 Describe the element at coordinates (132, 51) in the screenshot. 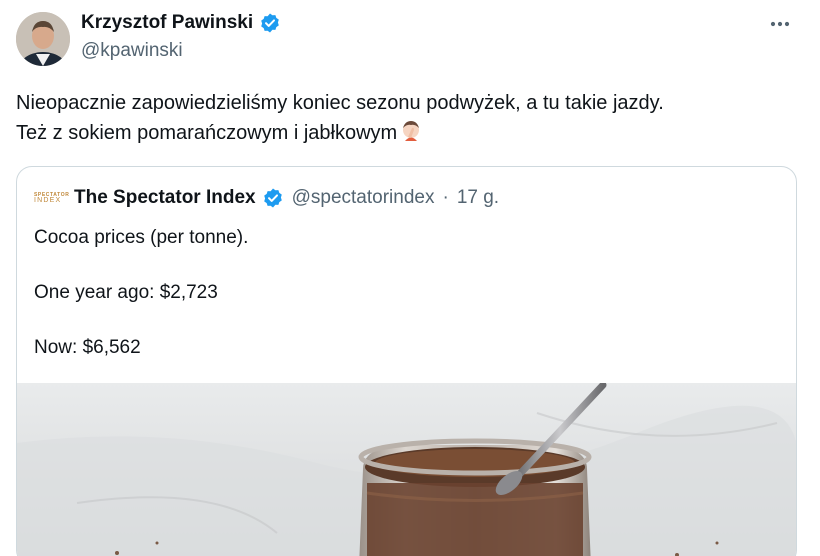

I see `author-handle: @kpawinski` at that location.